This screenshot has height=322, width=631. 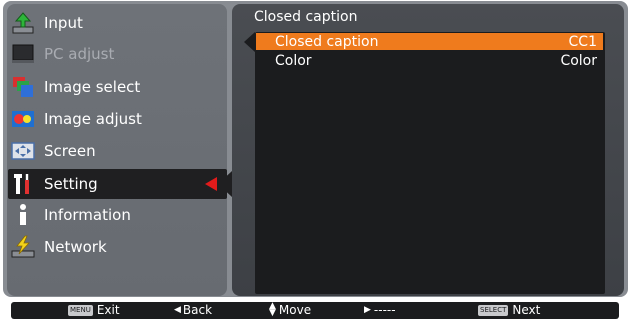 What do you see at coordinates (117, 247) in the screenshot?
I see `menu-item-network: Network` at bounding box center [117, 247].